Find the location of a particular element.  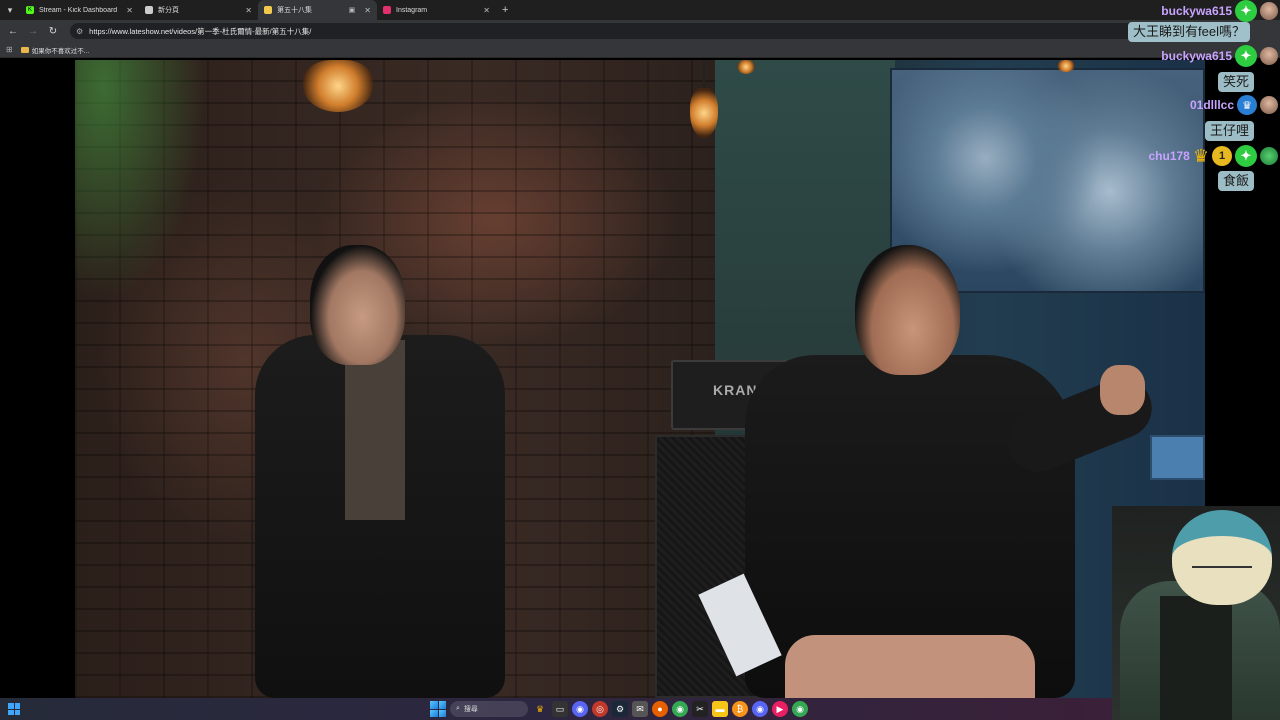

widgets-icon is located at coordinates (14, 709).